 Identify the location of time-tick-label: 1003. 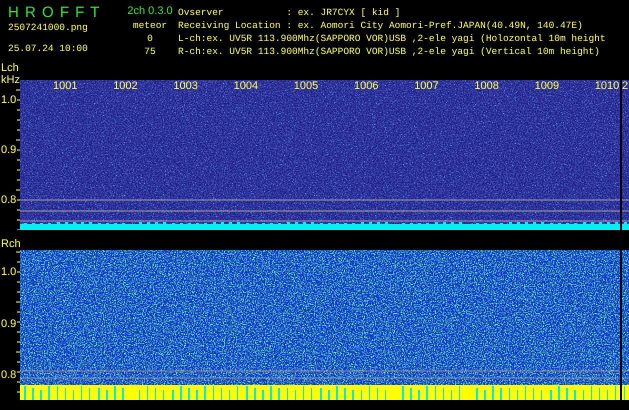
(185, 86).